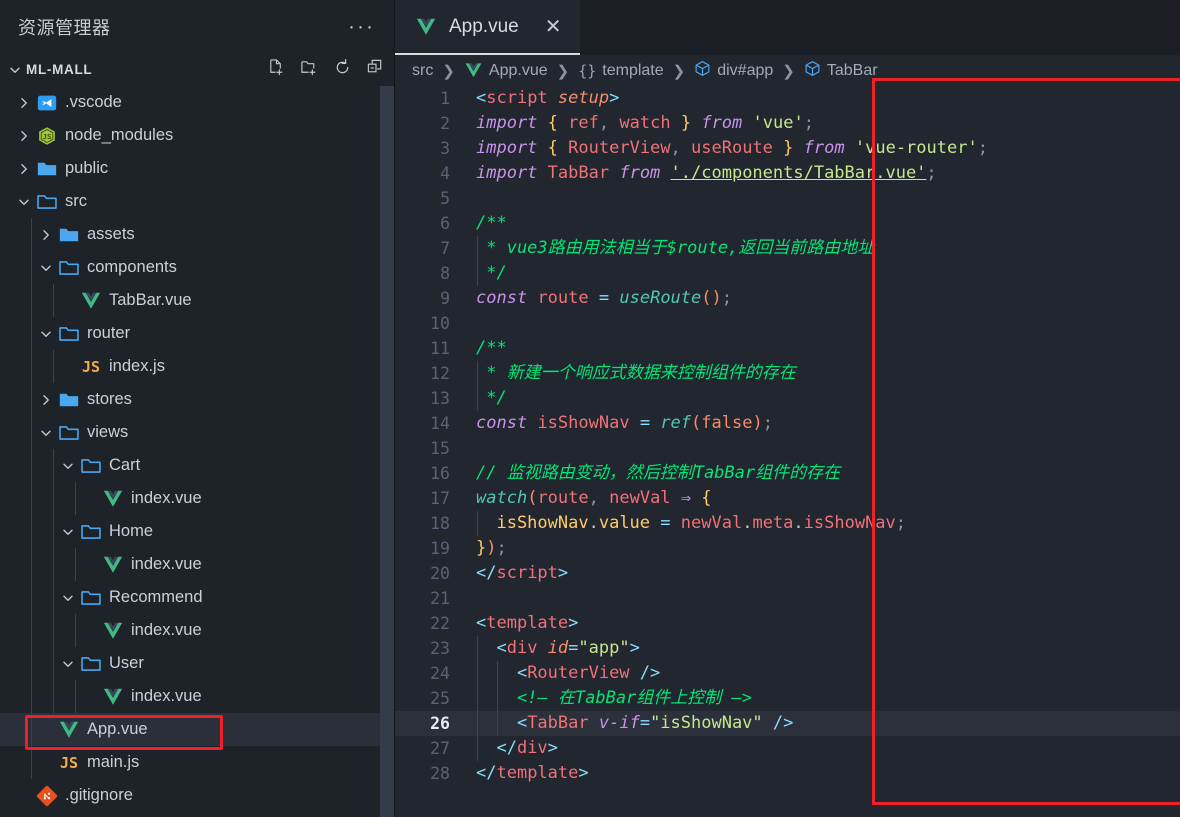  Describe the element at coordinates (787, 123) in the screenshot. I see `code-line: 2 import { ref, watch } from 'vue';` at that location.